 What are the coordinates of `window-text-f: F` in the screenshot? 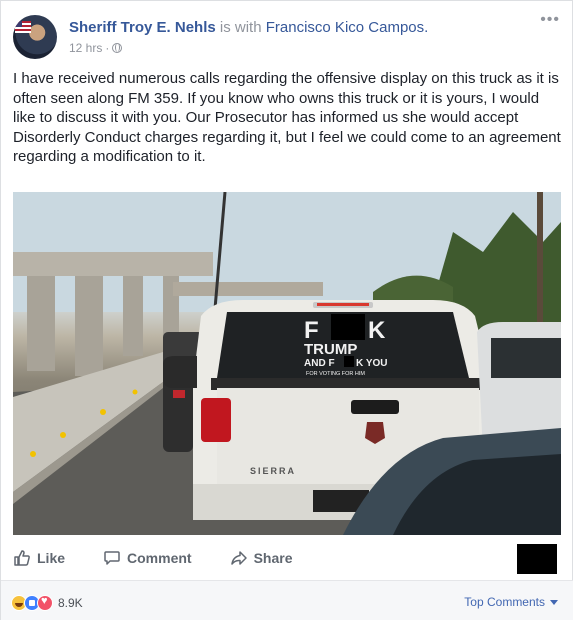 It's located at (311, 330).